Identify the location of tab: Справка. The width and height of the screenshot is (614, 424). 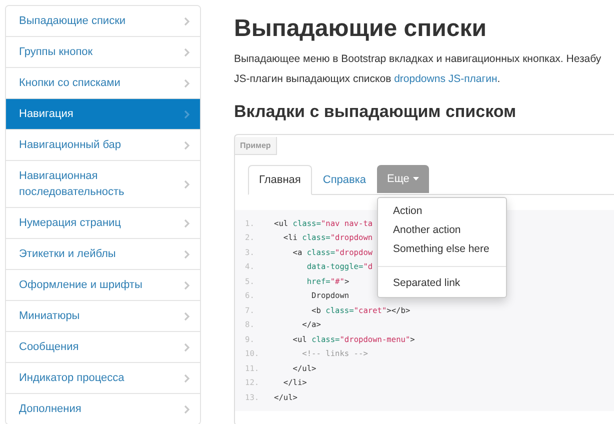
(345, 180).